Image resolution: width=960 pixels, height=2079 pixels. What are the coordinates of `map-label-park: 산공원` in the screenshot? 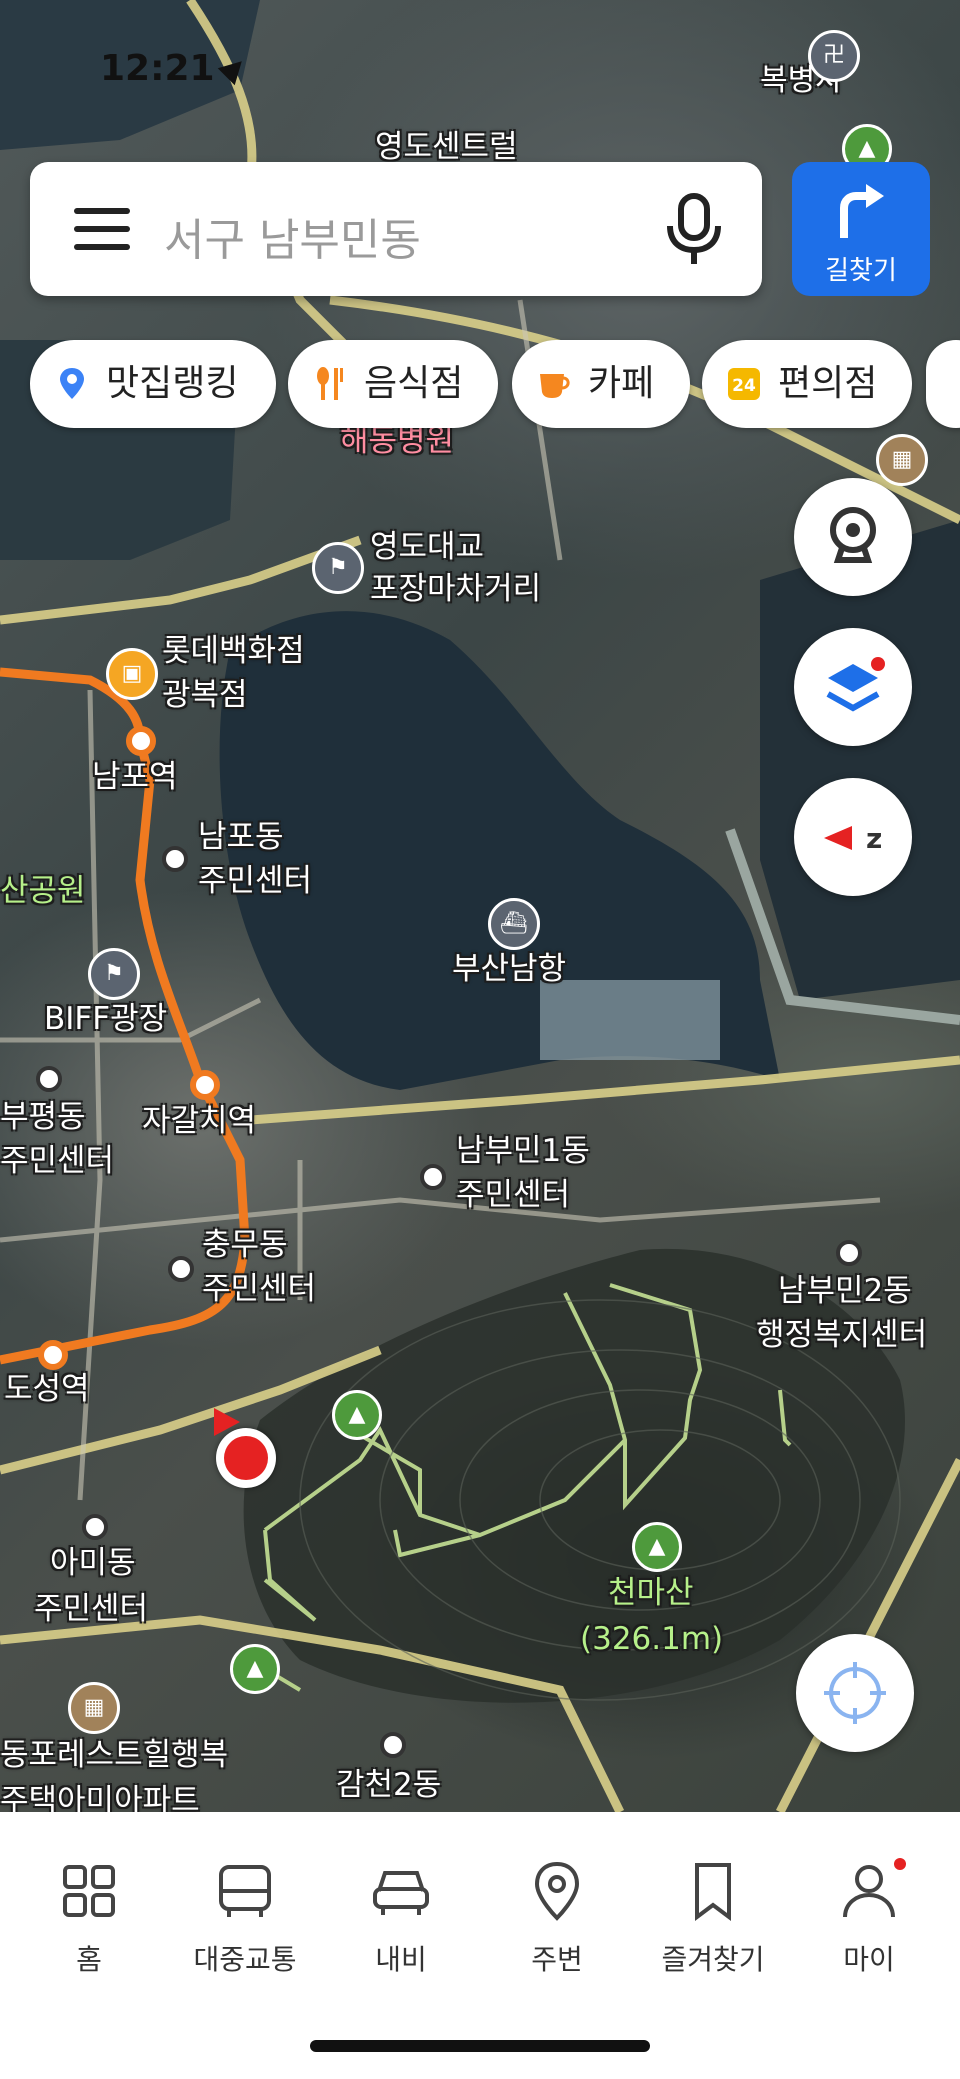 It's located at (43, 891).